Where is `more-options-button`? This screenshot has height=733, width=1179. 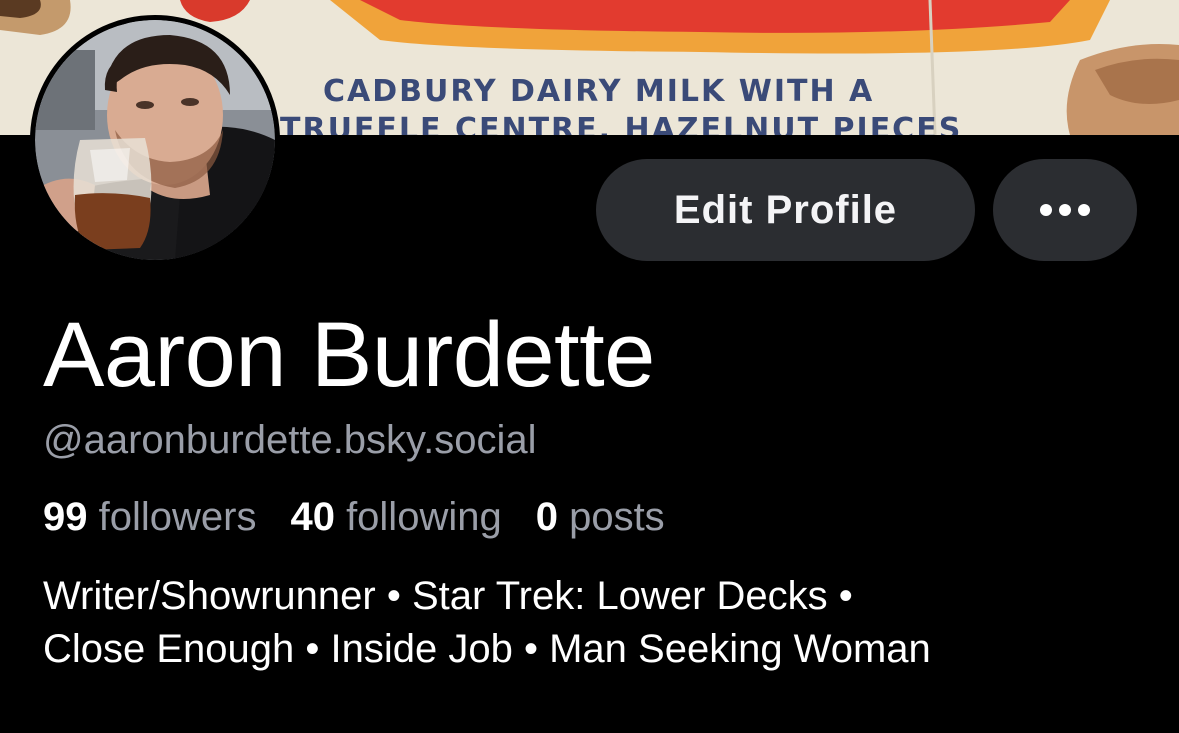
more-options-button is located at coordinates (1065, 210).